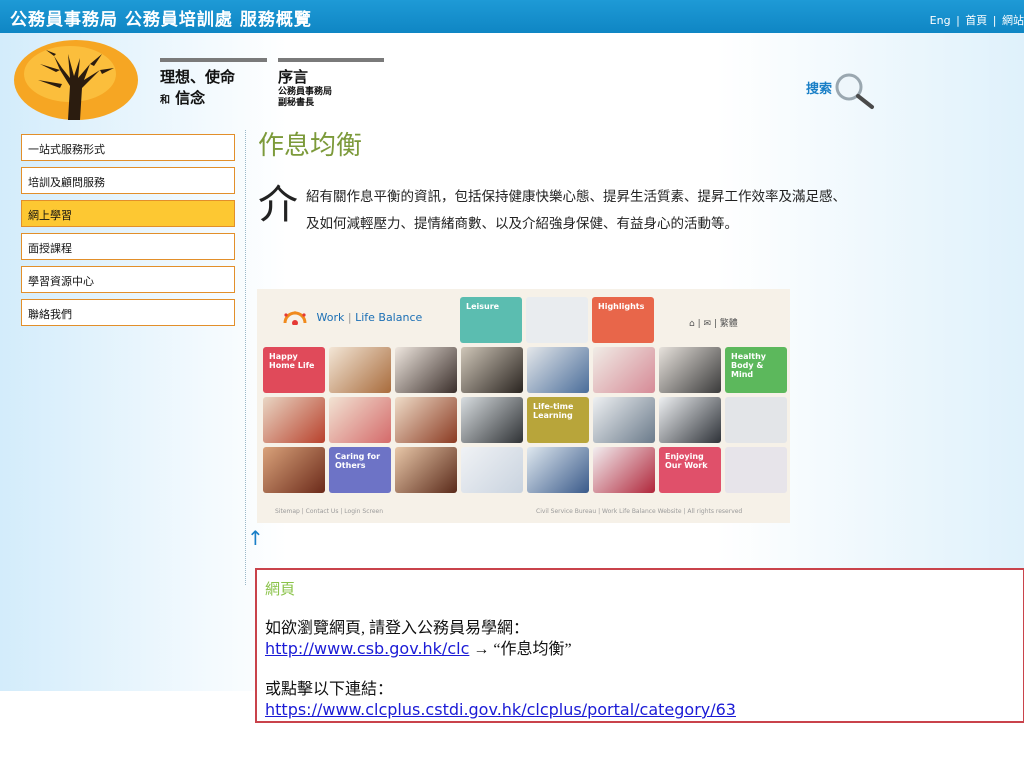 This screenshot has height=768, width=1024. What do you see at coordinates (558, 420) in the screenshot?
I see `tile-life-time-learning: Life-time Learning` at bounding box center [558, 420].